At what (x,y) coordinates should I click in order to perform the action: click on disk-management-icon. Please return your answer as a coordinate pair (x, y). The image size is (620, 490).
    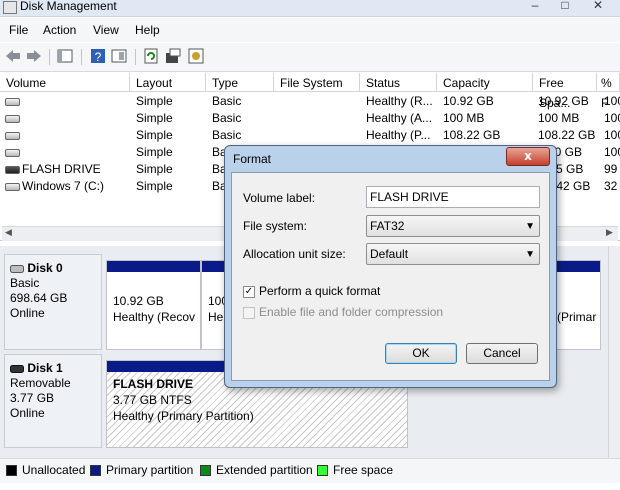
    Looking at the image, I should click on (10, 7).